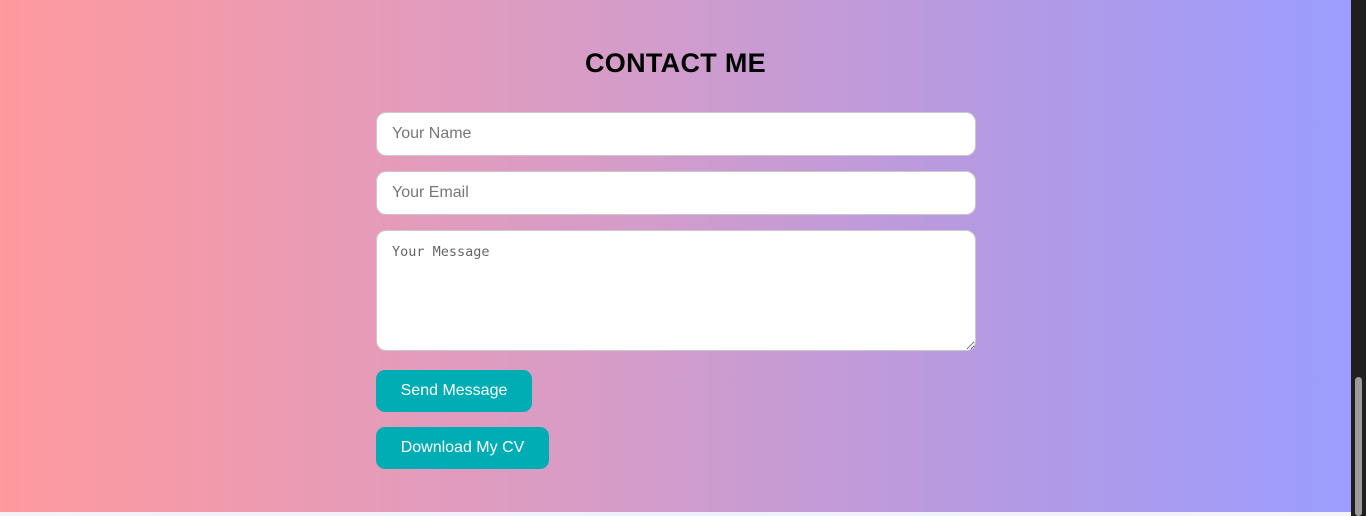  I want to click on contact-title: CONTACT ME, so click(675, 63).